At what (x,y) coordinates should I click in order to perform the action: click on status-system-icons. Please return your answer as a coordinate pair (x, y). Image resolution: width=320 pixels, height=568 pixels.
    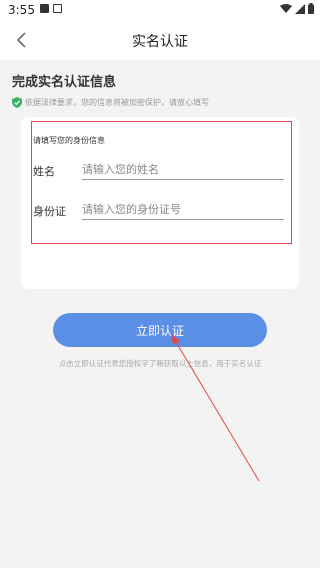
    Looking at the image, I should click on (297, 8).